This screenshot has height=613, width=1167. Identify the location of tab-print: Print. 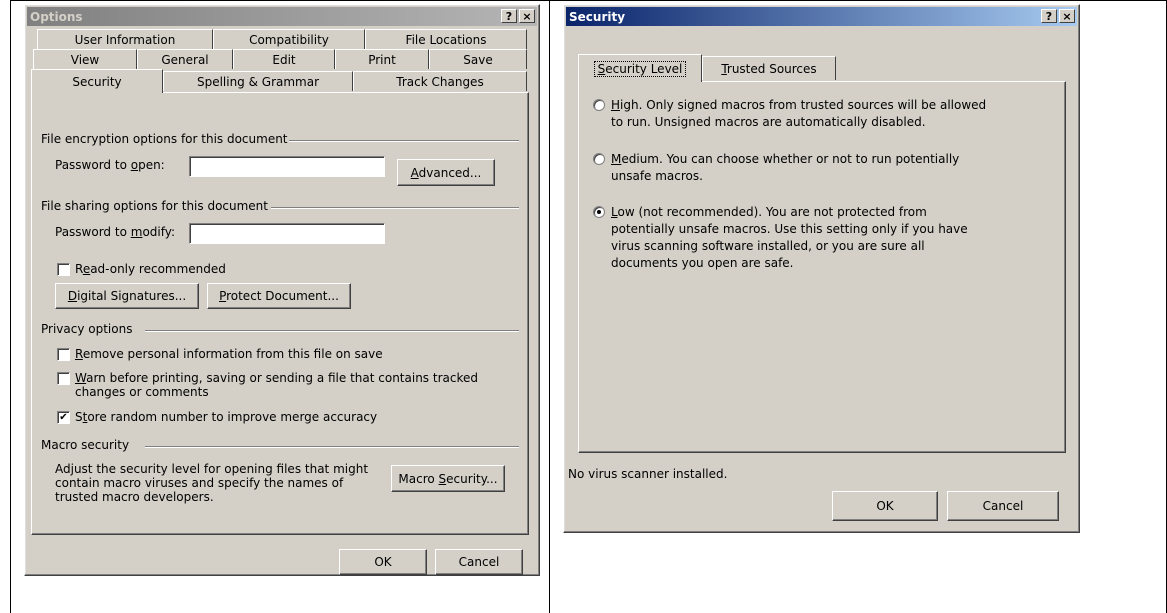
(382, 59).